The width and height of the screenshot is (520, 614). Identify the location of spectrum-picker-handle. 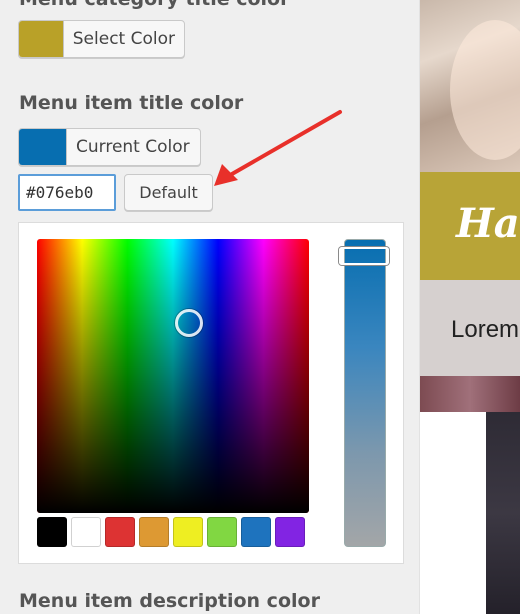
(189, 323).